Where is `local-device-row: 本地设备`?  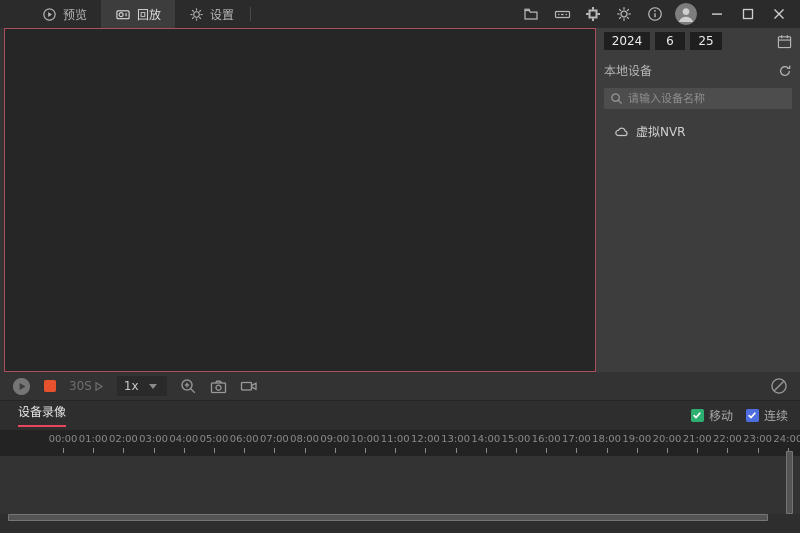 local-device-row: 本地设备 is located at coordinates (698, 70).